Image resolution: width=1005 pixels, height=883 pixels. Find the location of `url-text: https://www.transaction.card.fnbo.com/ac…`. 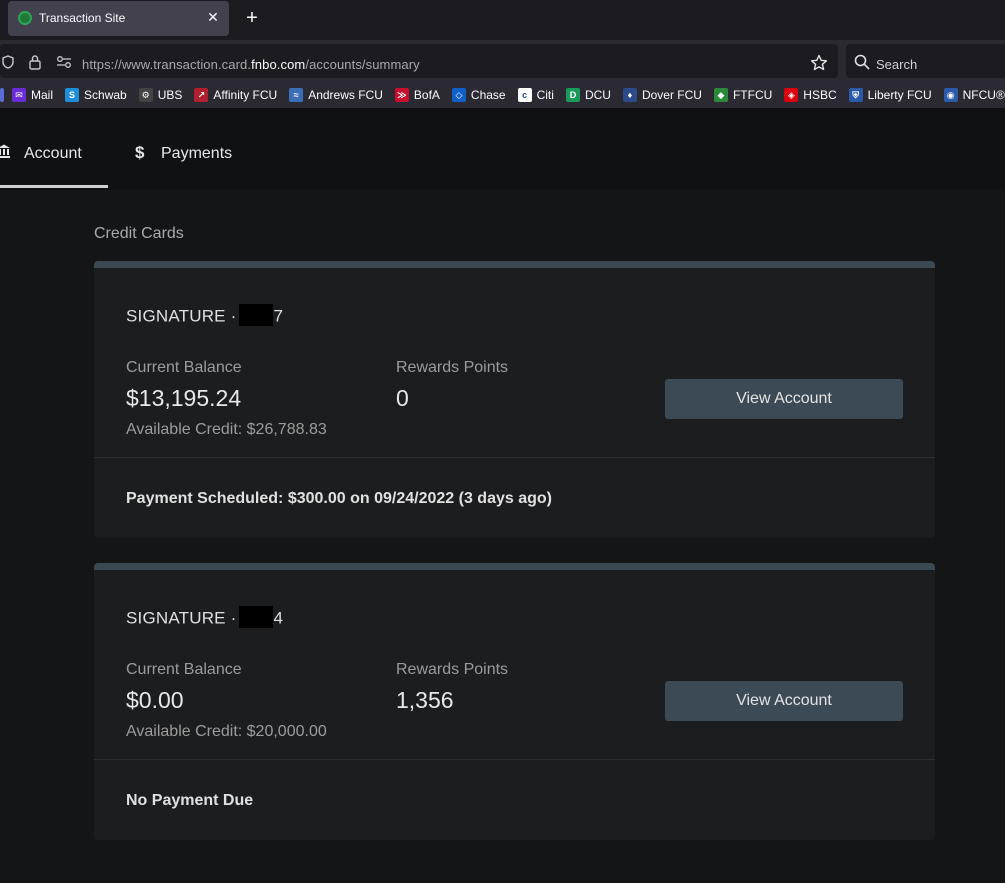

url-text: https://www.transaction.card.fnbo.com/ac… is located at coordinates (251, 64).